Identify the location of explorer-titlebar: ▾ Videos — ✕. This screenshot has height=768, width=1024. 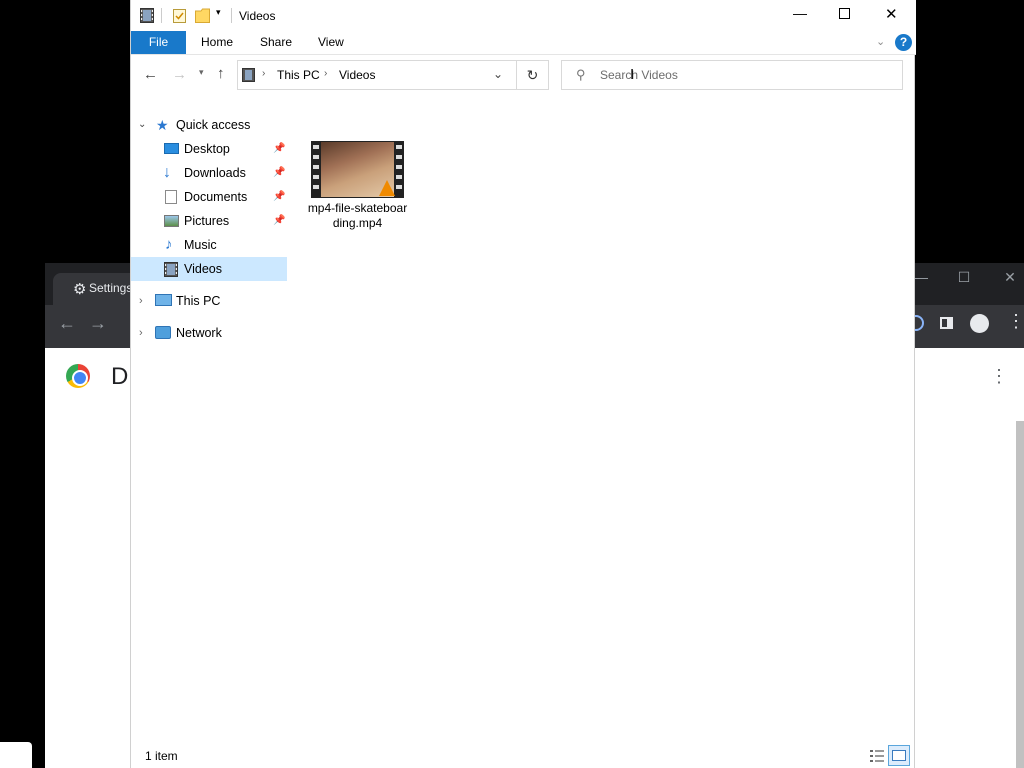
(523, 15).